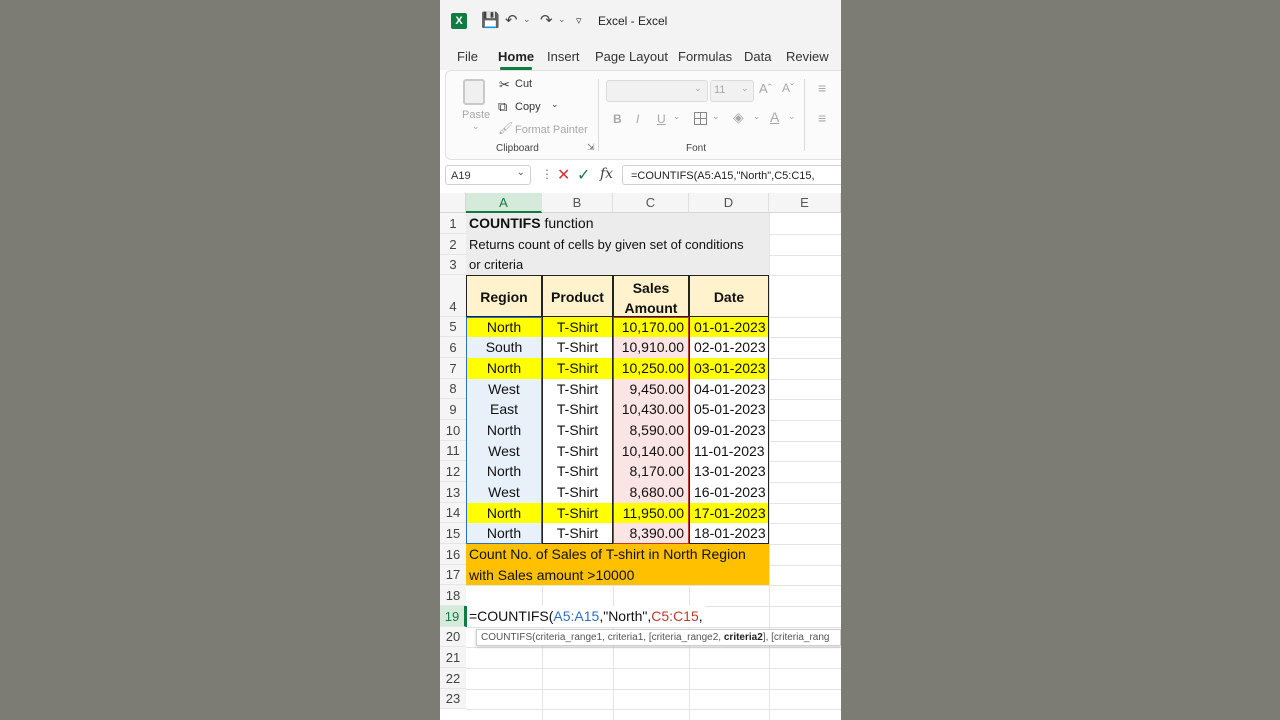 The image size is (1280, 720). What do you see at coordinates (729, 471) in the screenshot?
I see `cell-date: 13-01-2023` at bounding box center [729, 471].